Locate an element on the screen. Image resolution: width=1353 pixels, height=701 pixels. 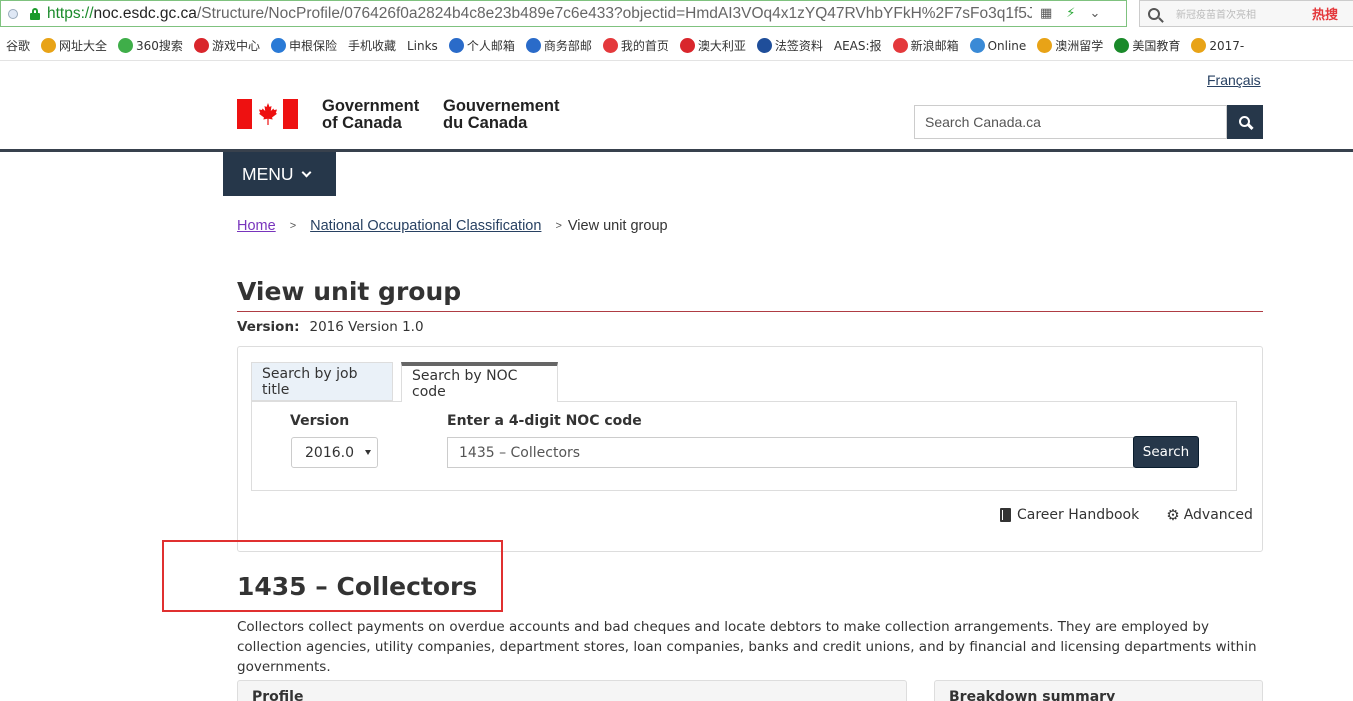
version-select: 2016.0 is located at coordinates (334, 452).